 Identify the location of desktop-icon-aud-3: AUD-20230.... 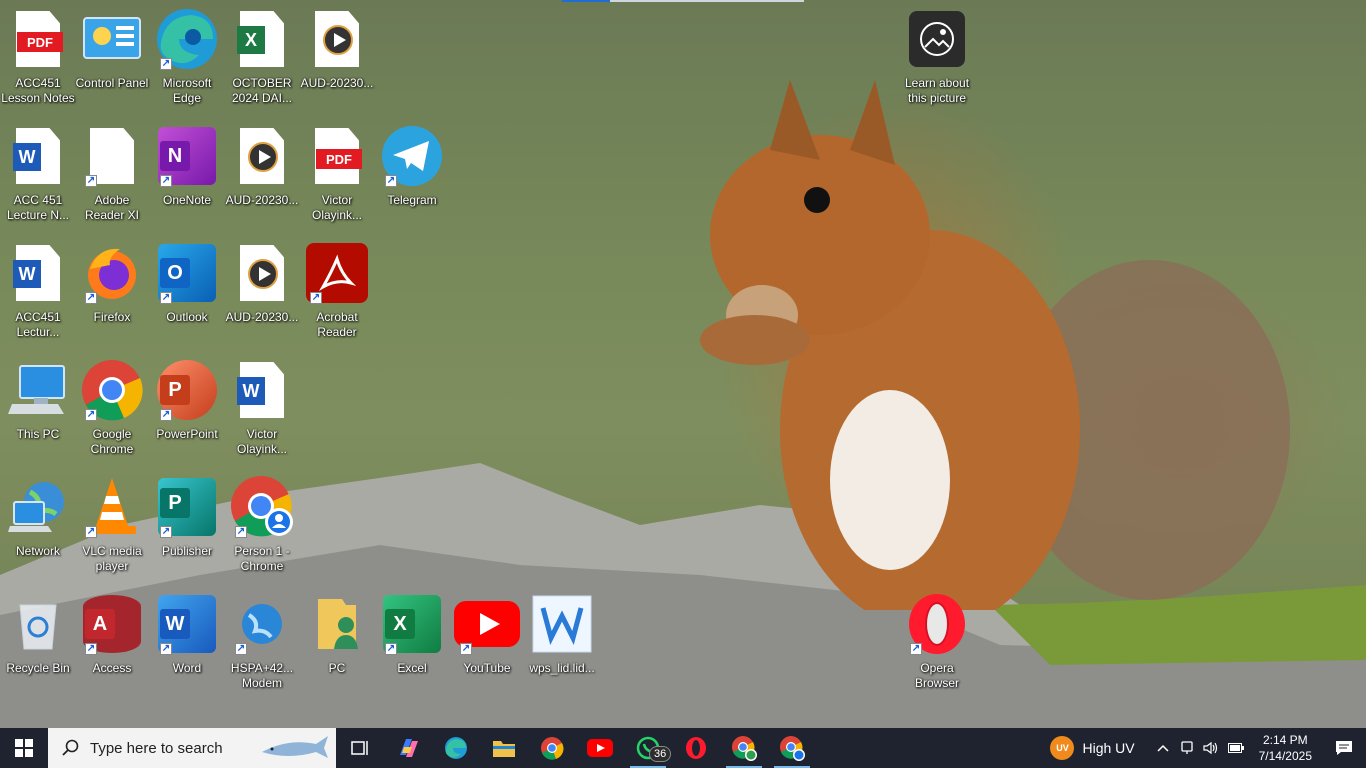
(262, 296).